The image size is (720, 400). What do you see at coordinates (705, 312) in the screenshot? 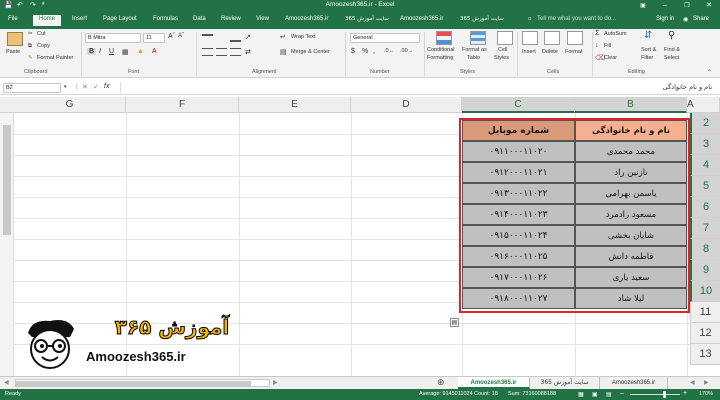
I see `row-header-11: 11` at bounding box center [705, 312].